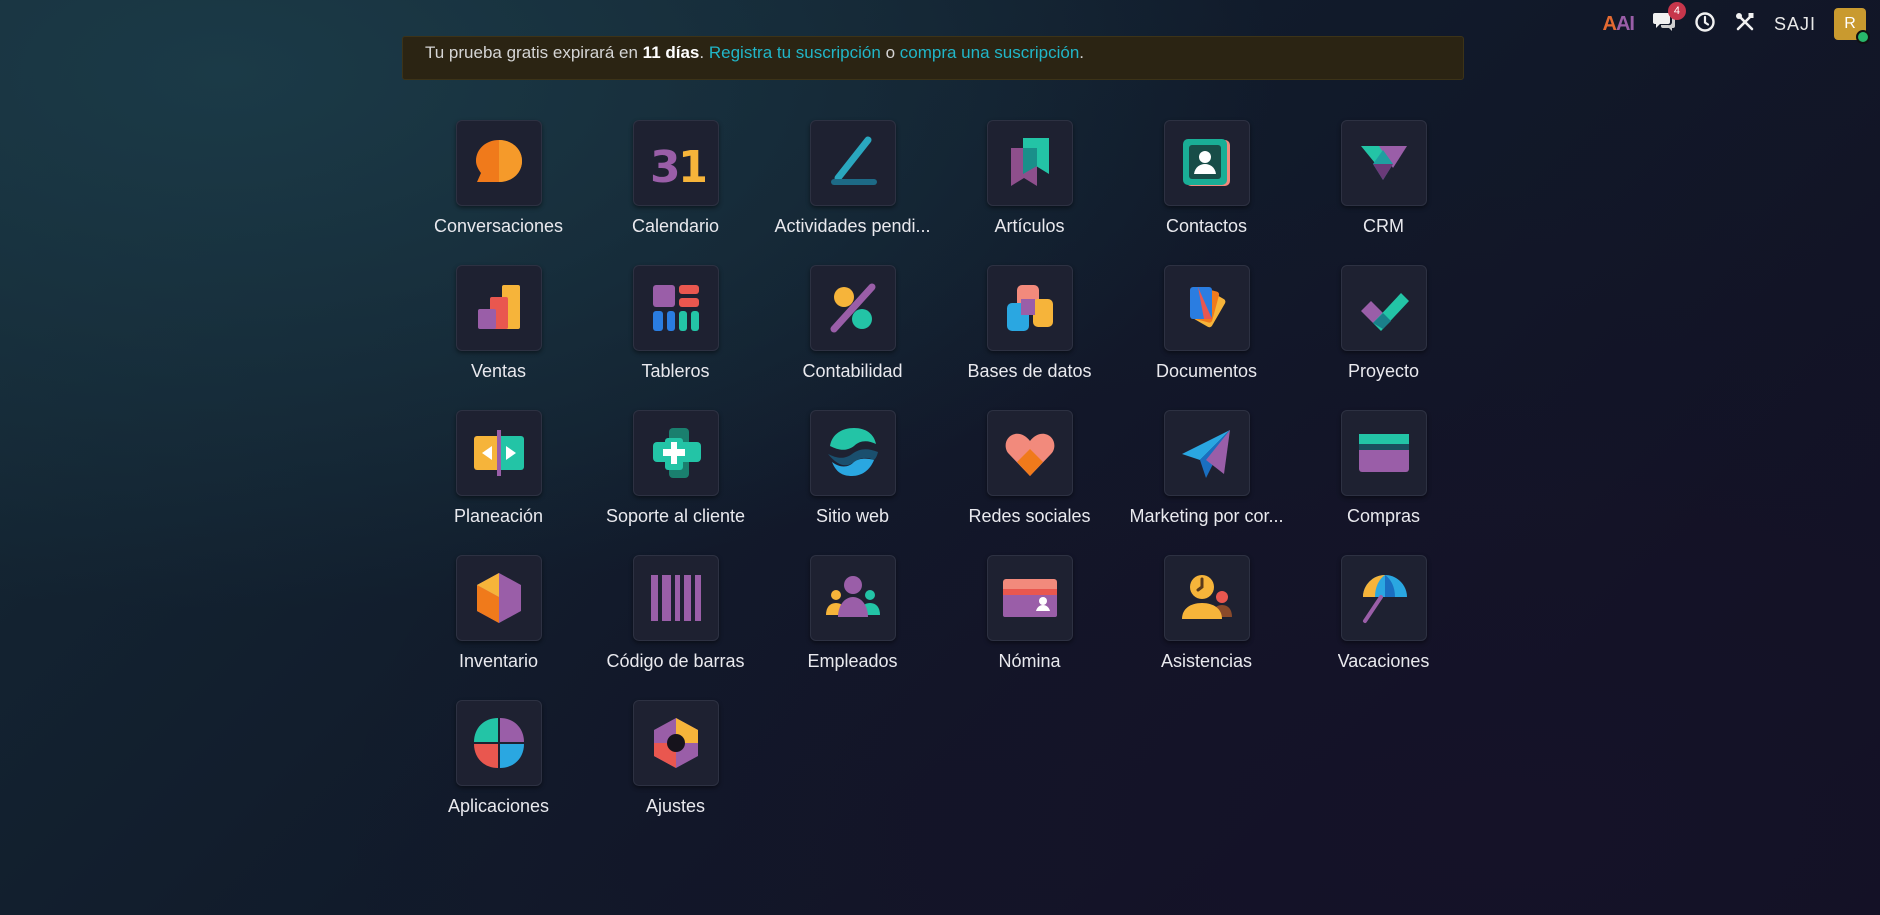 This screenshot has height=915, width=1880. Describe the element at coordinates (1383, 308) in the screenshot. I see `project-icon` at that location.